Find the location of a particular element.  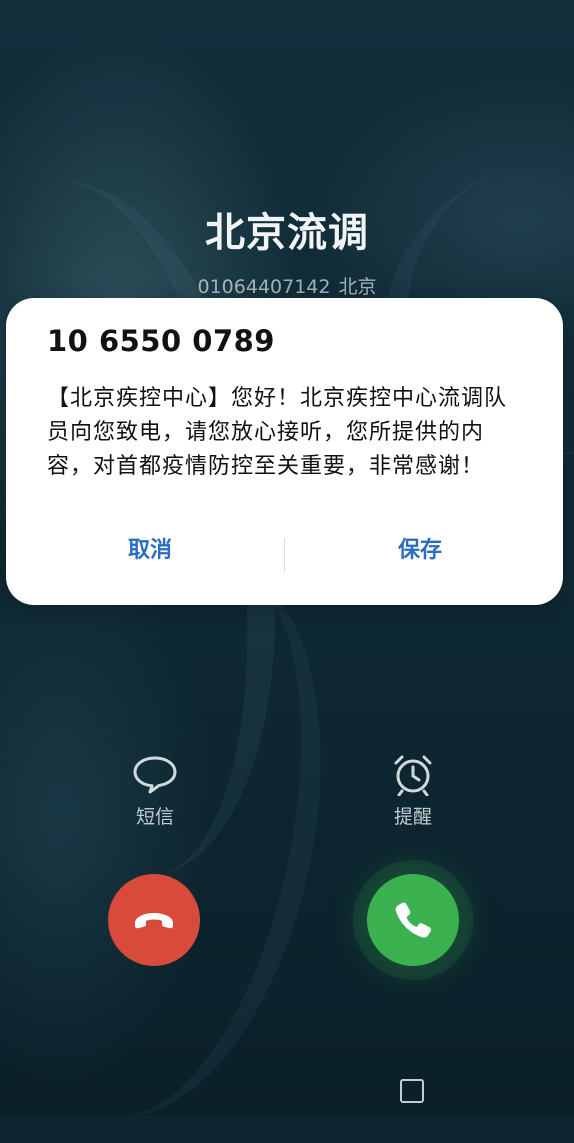

save-button: 保存 is located at coordinates (420, 551).